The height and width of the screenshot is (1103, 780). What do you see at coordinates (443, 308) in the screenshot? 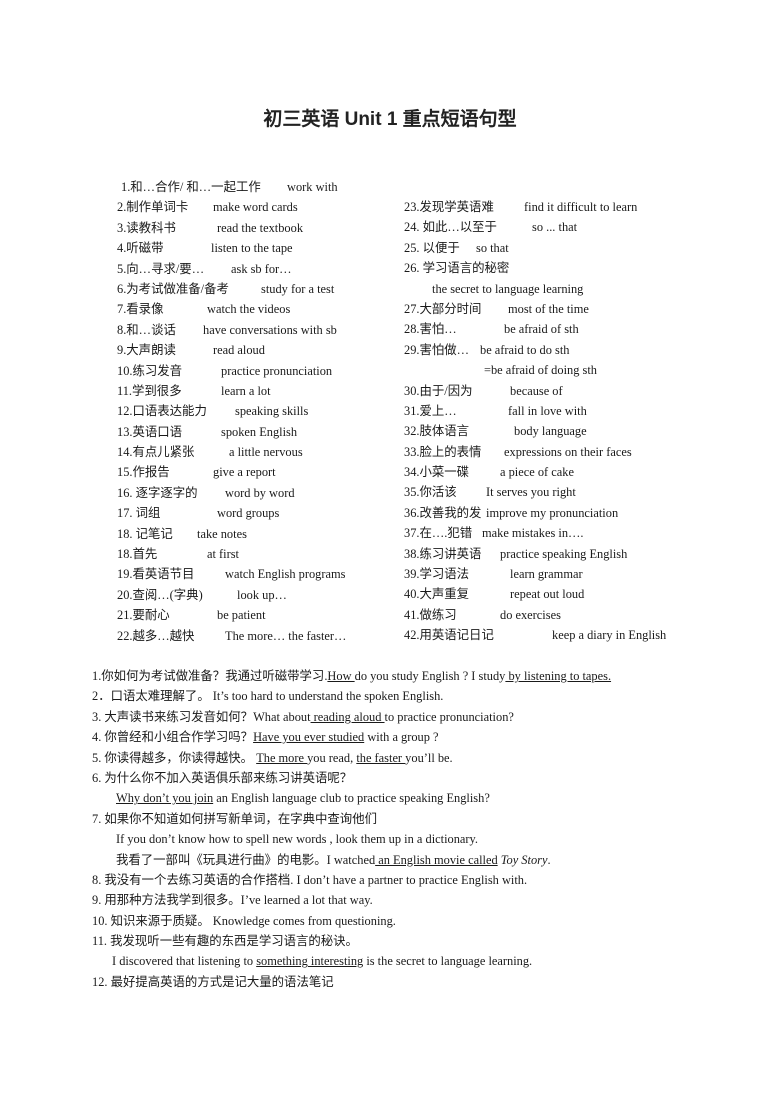
I see `phrase-chinese: 27.大部分时间` at bounding box center [443, 308].